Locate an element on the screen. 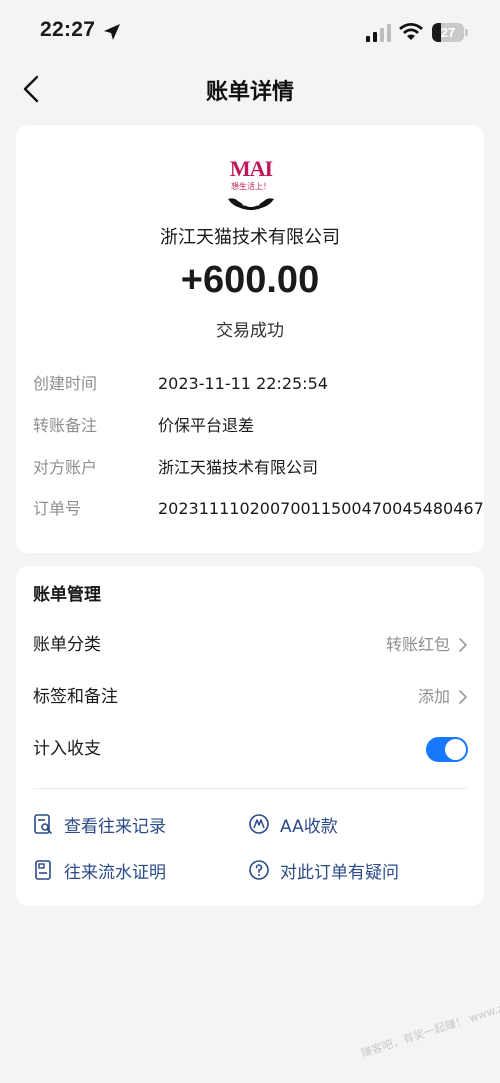 The width and height of the screenshot is (500, 1083). merchant-logo: MAI 想生活上！ is located at coordinates (251, 188).